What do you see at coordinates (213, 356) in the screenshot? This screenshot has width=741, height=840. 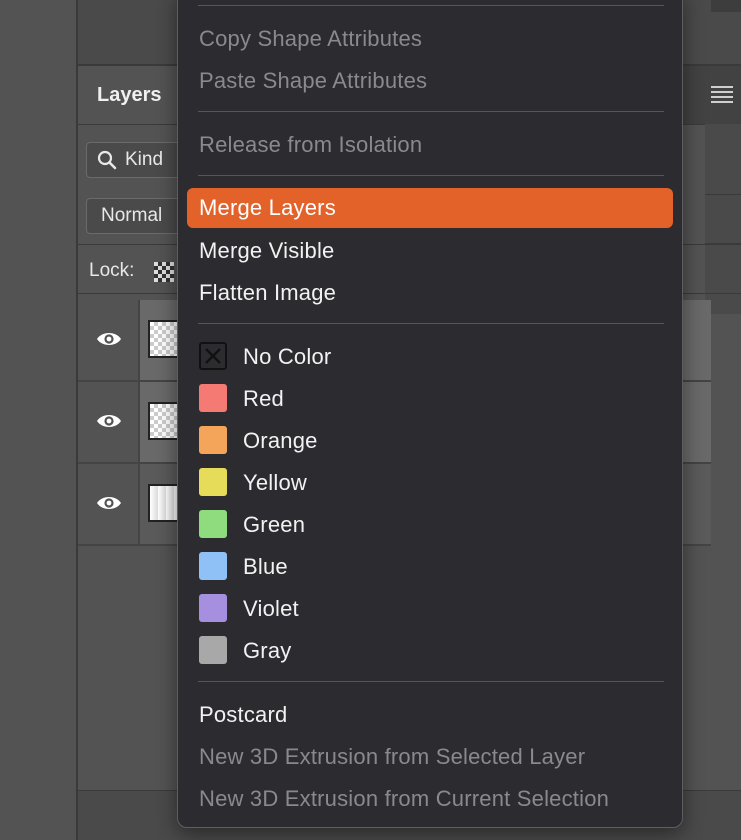 I see `no-color-swatch-icon` at bounding box center [213, 356].